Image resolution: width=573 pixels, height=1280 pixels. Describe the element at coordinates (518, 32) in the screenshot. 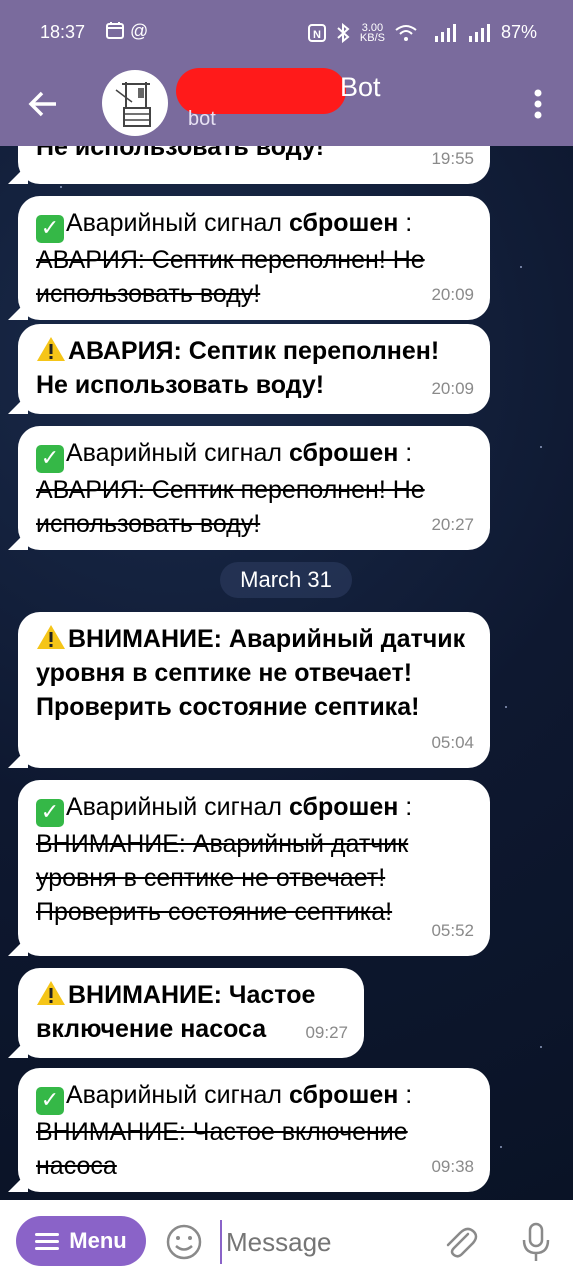

I see `battery-level: 87%` at that location.